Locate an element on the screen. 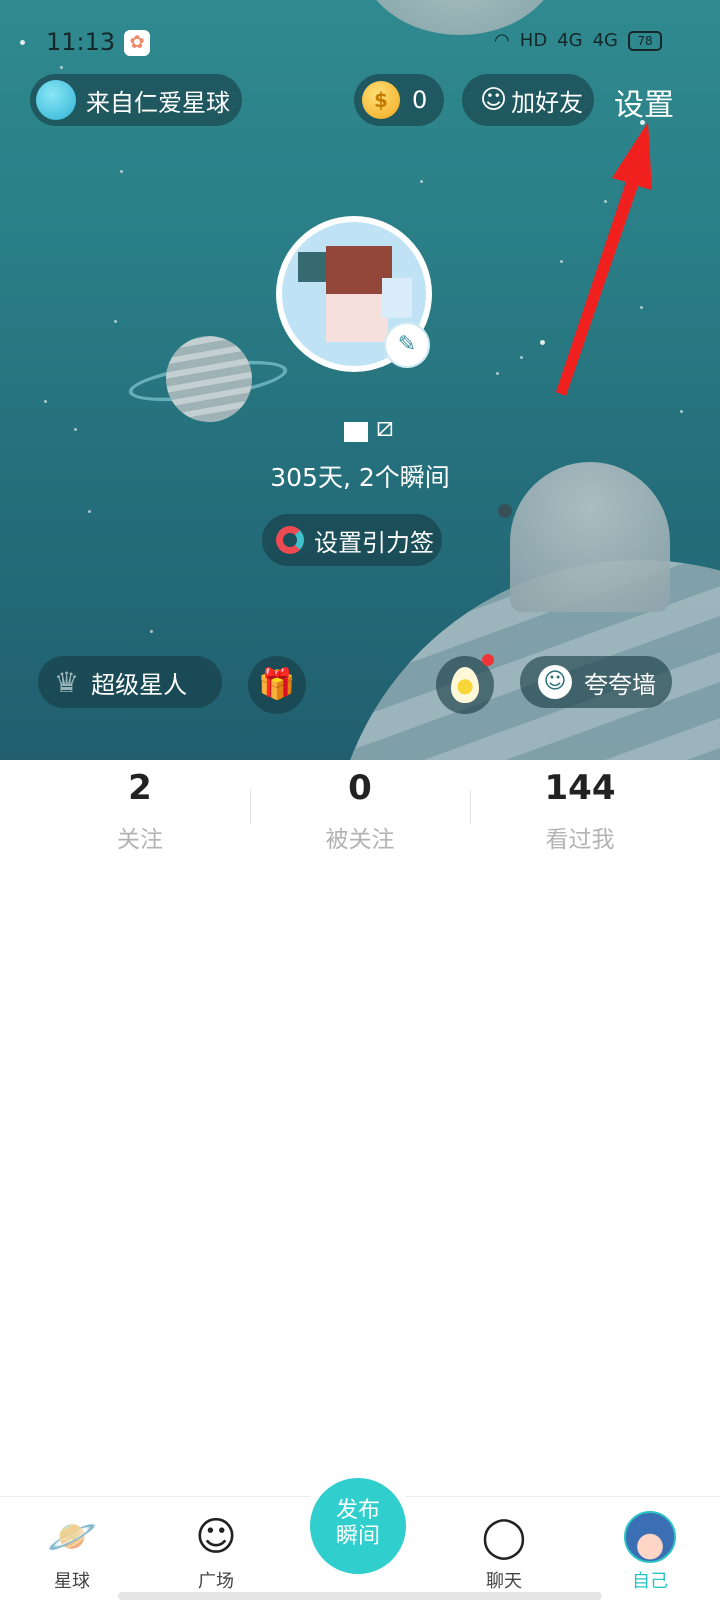 This screenshot has height=1600, width=720. followers-label: 被关注 is located at coordinates (360, 840).